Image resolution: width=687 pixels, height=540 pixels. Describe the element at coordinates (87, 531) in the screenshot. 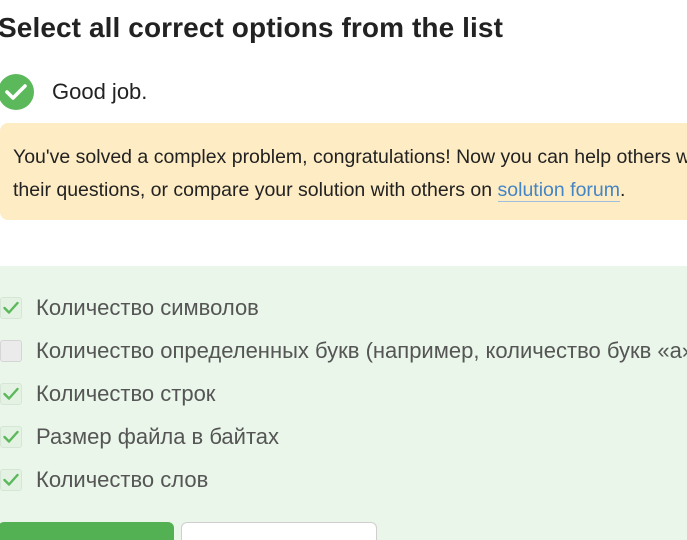

I see `submit-button` at that location.